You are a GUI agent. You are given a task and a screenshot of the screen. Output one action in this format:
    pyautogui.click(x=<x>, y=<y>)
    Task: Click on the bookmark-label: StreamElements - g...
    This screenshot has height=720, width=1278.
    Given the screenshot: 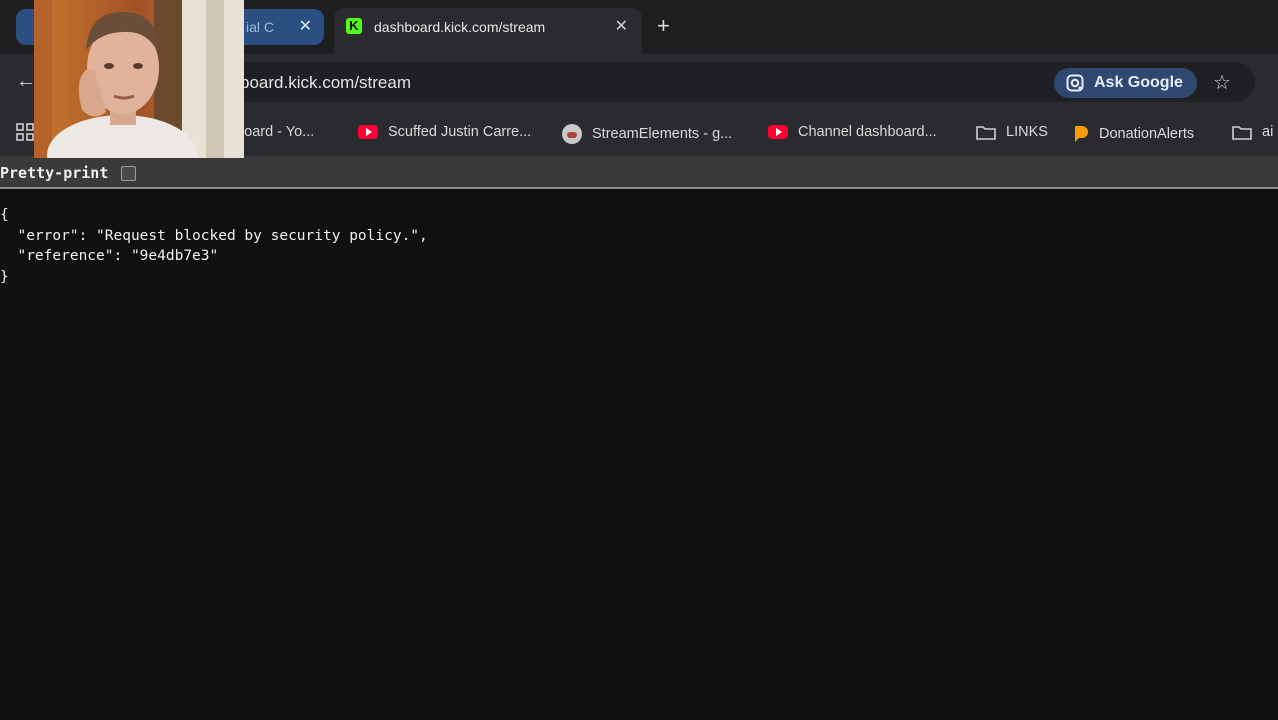 What is the action you would take?
    pyautogui.click(x=662, y=133)
    